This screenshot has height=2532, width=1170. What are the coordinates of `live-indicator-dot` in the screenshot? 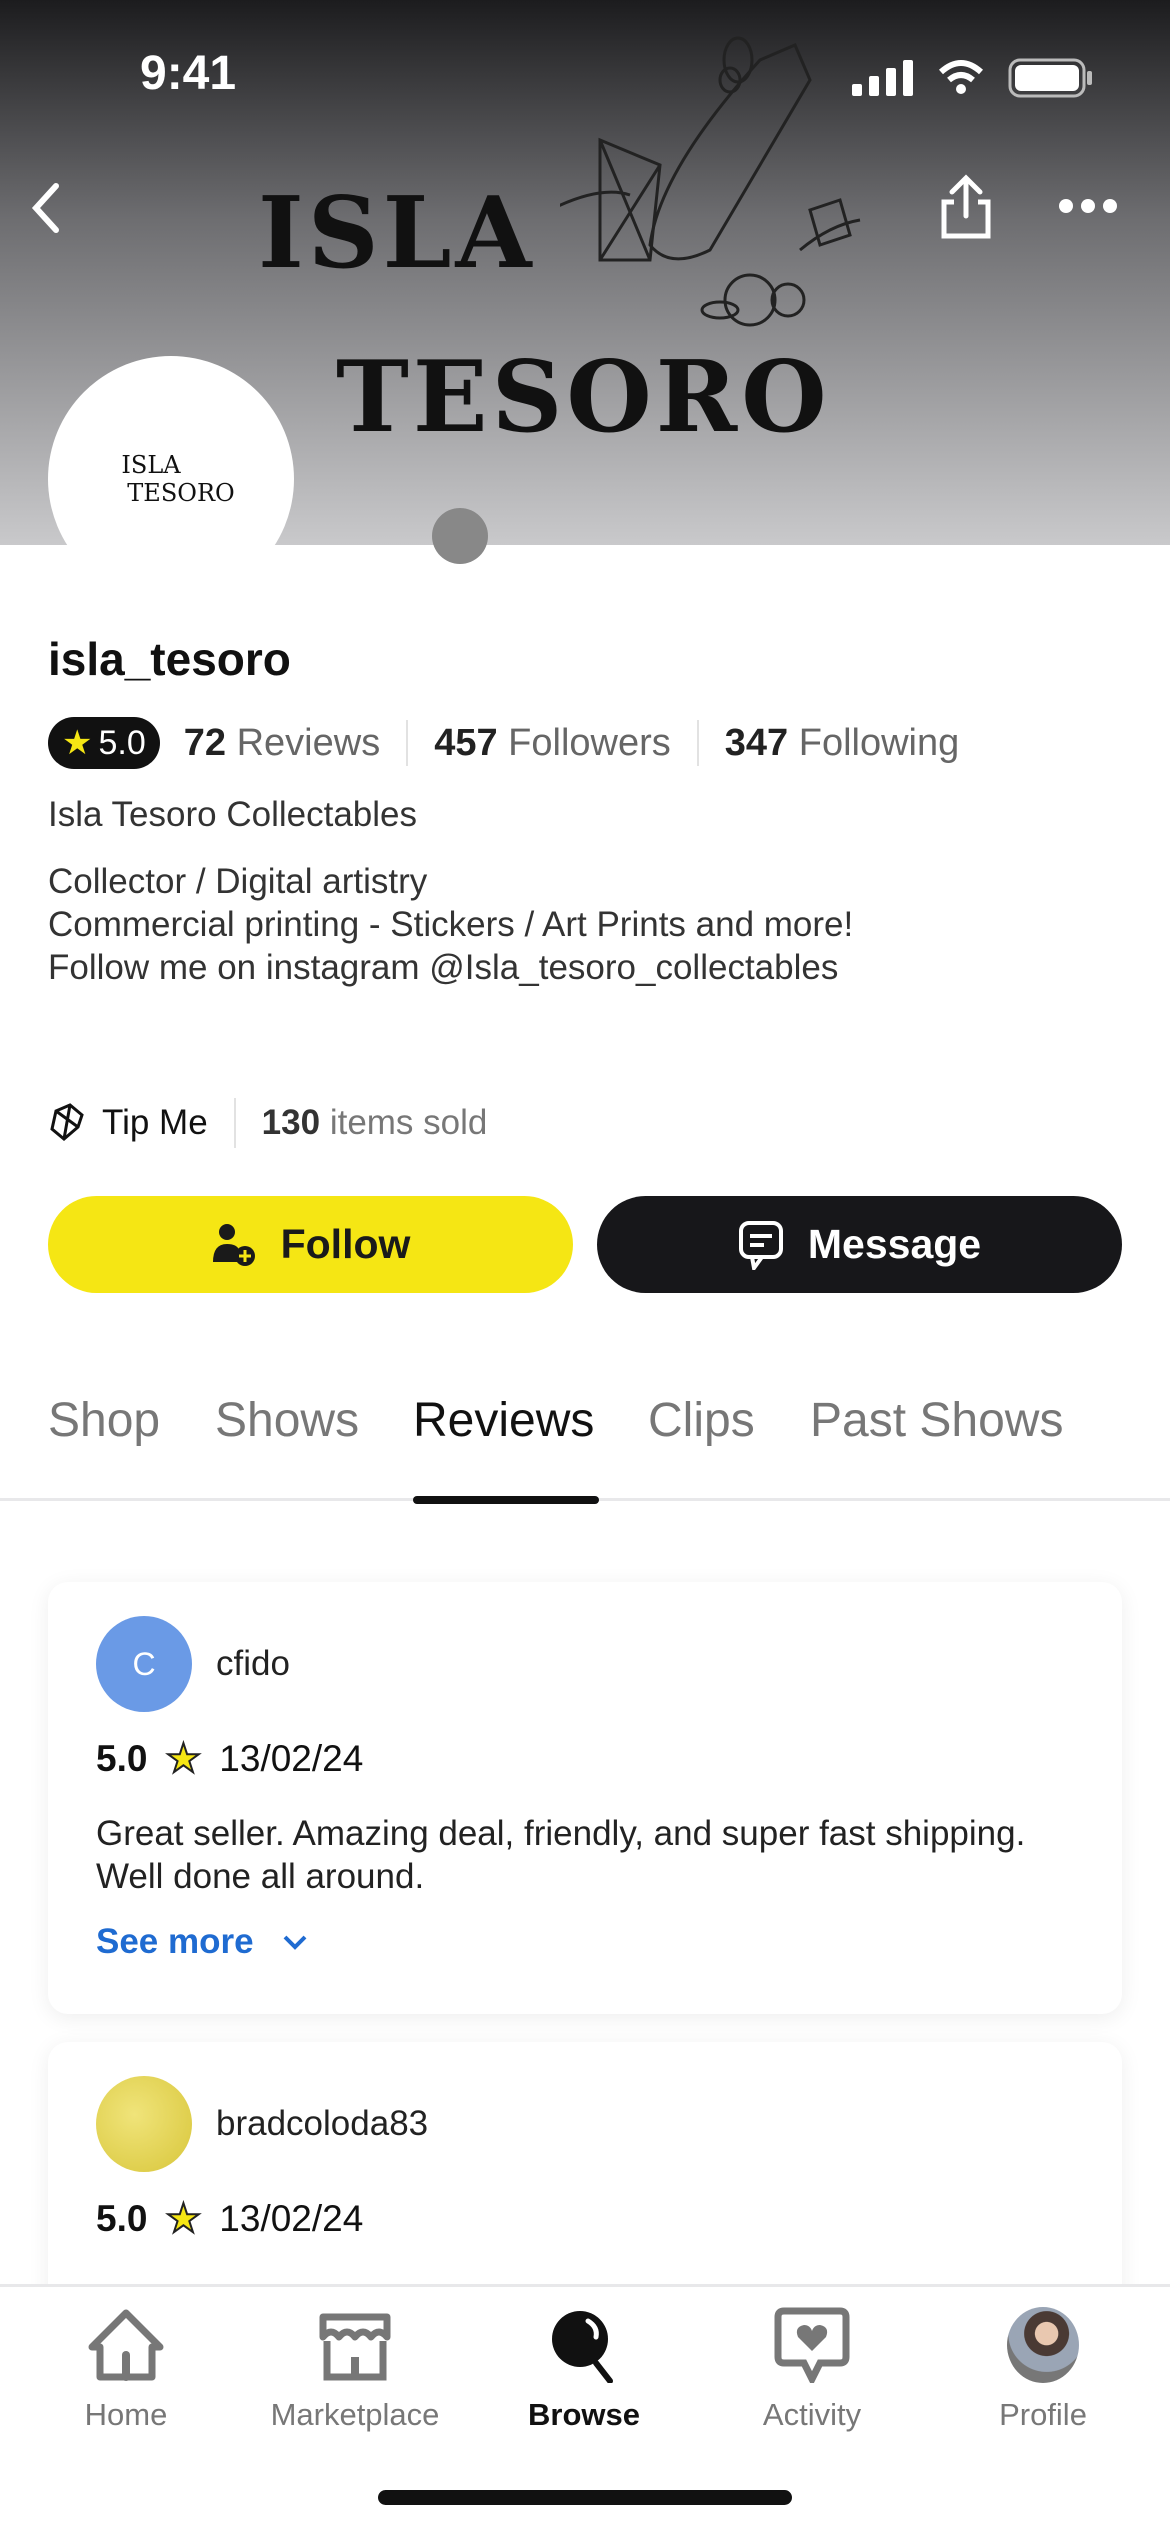 It's located at (460, 536).